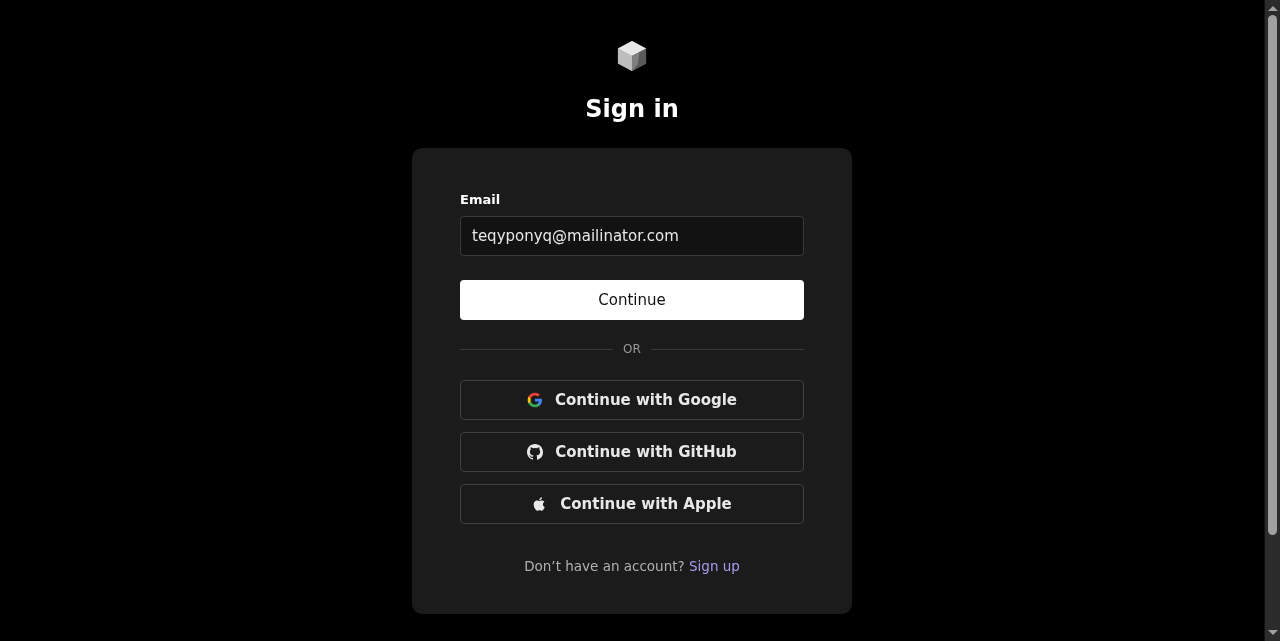 The width and height of the screenshot is (1280, 641). Describe the element at coordinates (632, 109) in the screenshot. I see `page-title: Sign in` at that location.